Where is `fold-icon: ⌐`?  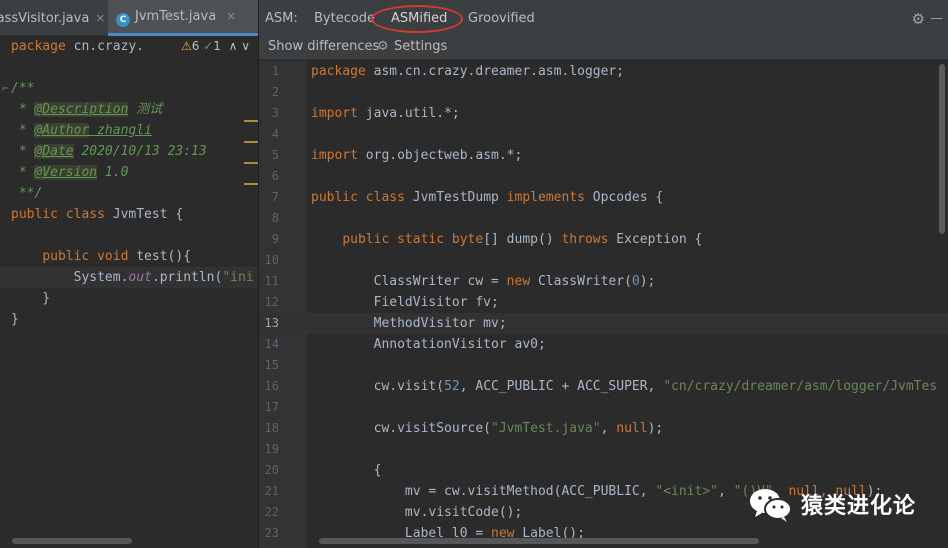 fold-icon: ⌐ is located at coordinates (5, 88).